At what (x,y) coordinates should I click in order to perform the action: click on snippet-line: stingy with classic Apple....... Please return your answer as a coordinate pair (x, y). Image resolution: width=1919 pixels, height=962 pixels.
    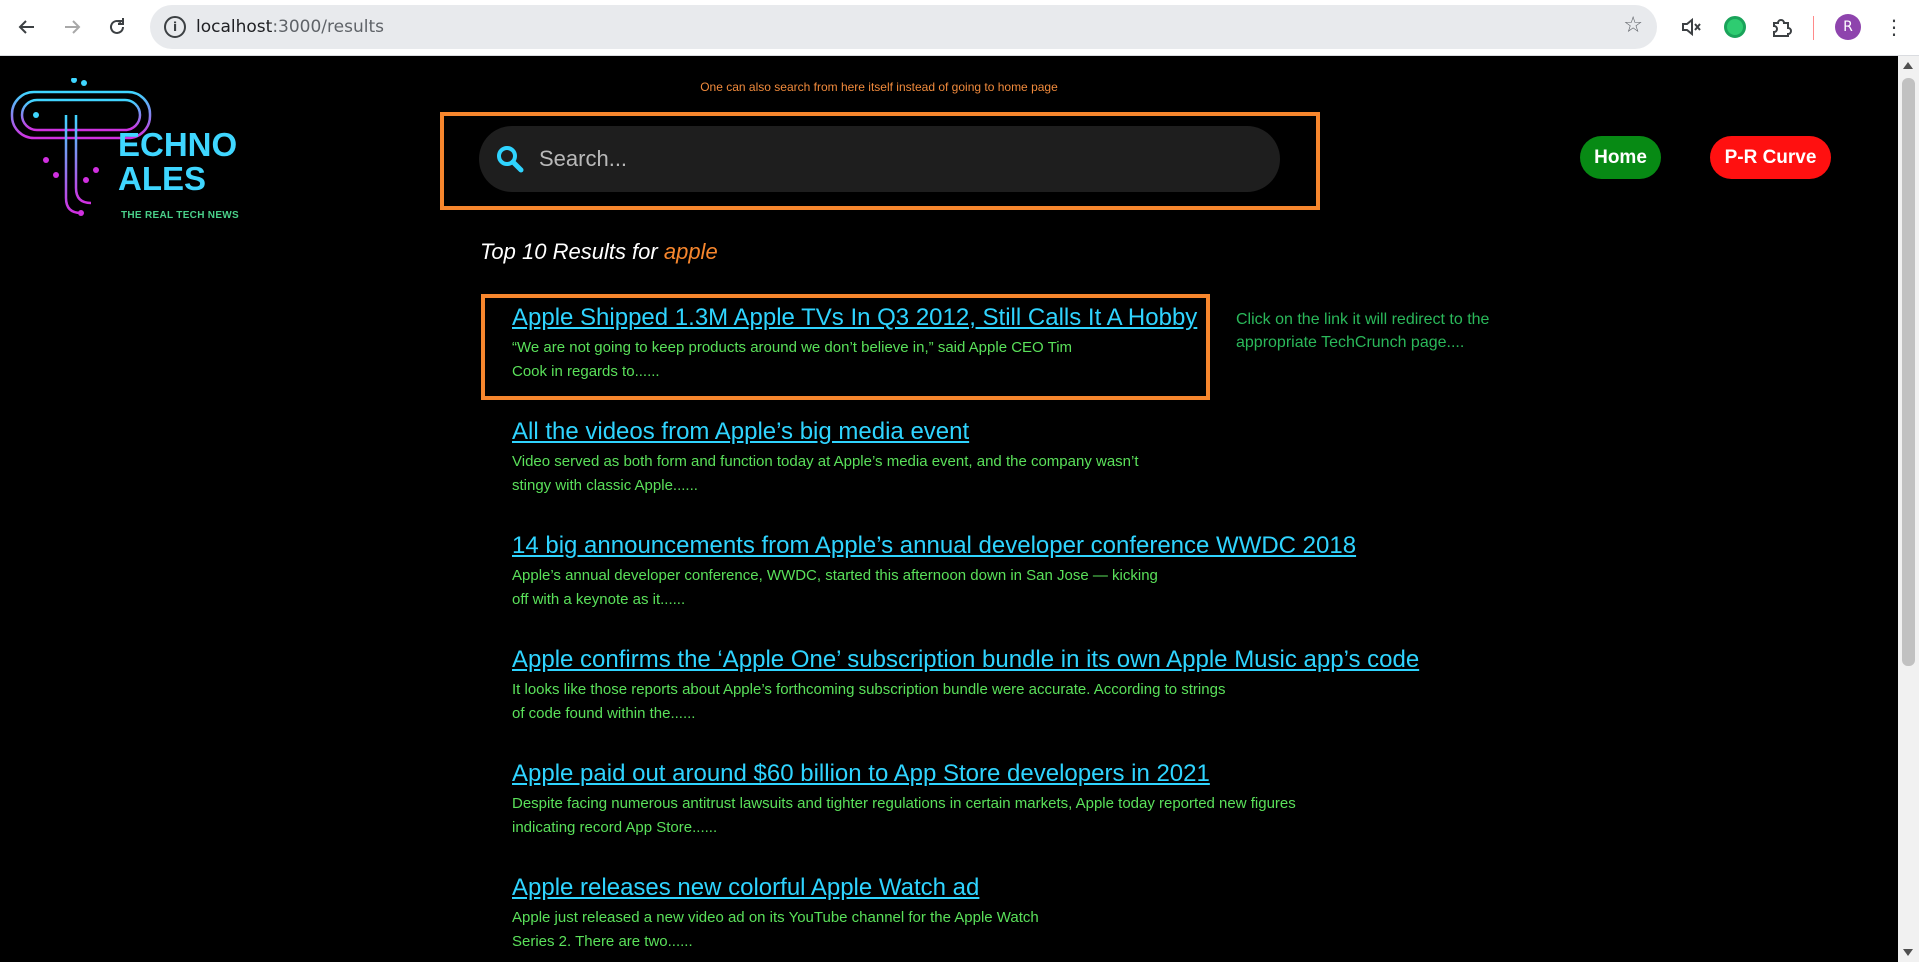
    Looking at the image, I should click on (605, 485).